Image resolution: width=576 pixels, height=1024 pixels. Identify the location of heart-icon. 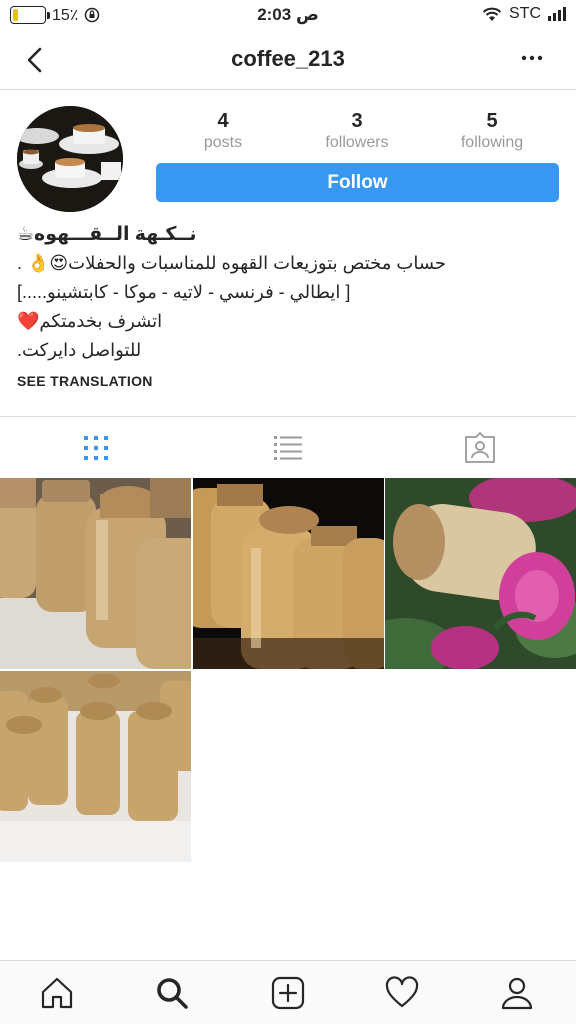
(402, 993).